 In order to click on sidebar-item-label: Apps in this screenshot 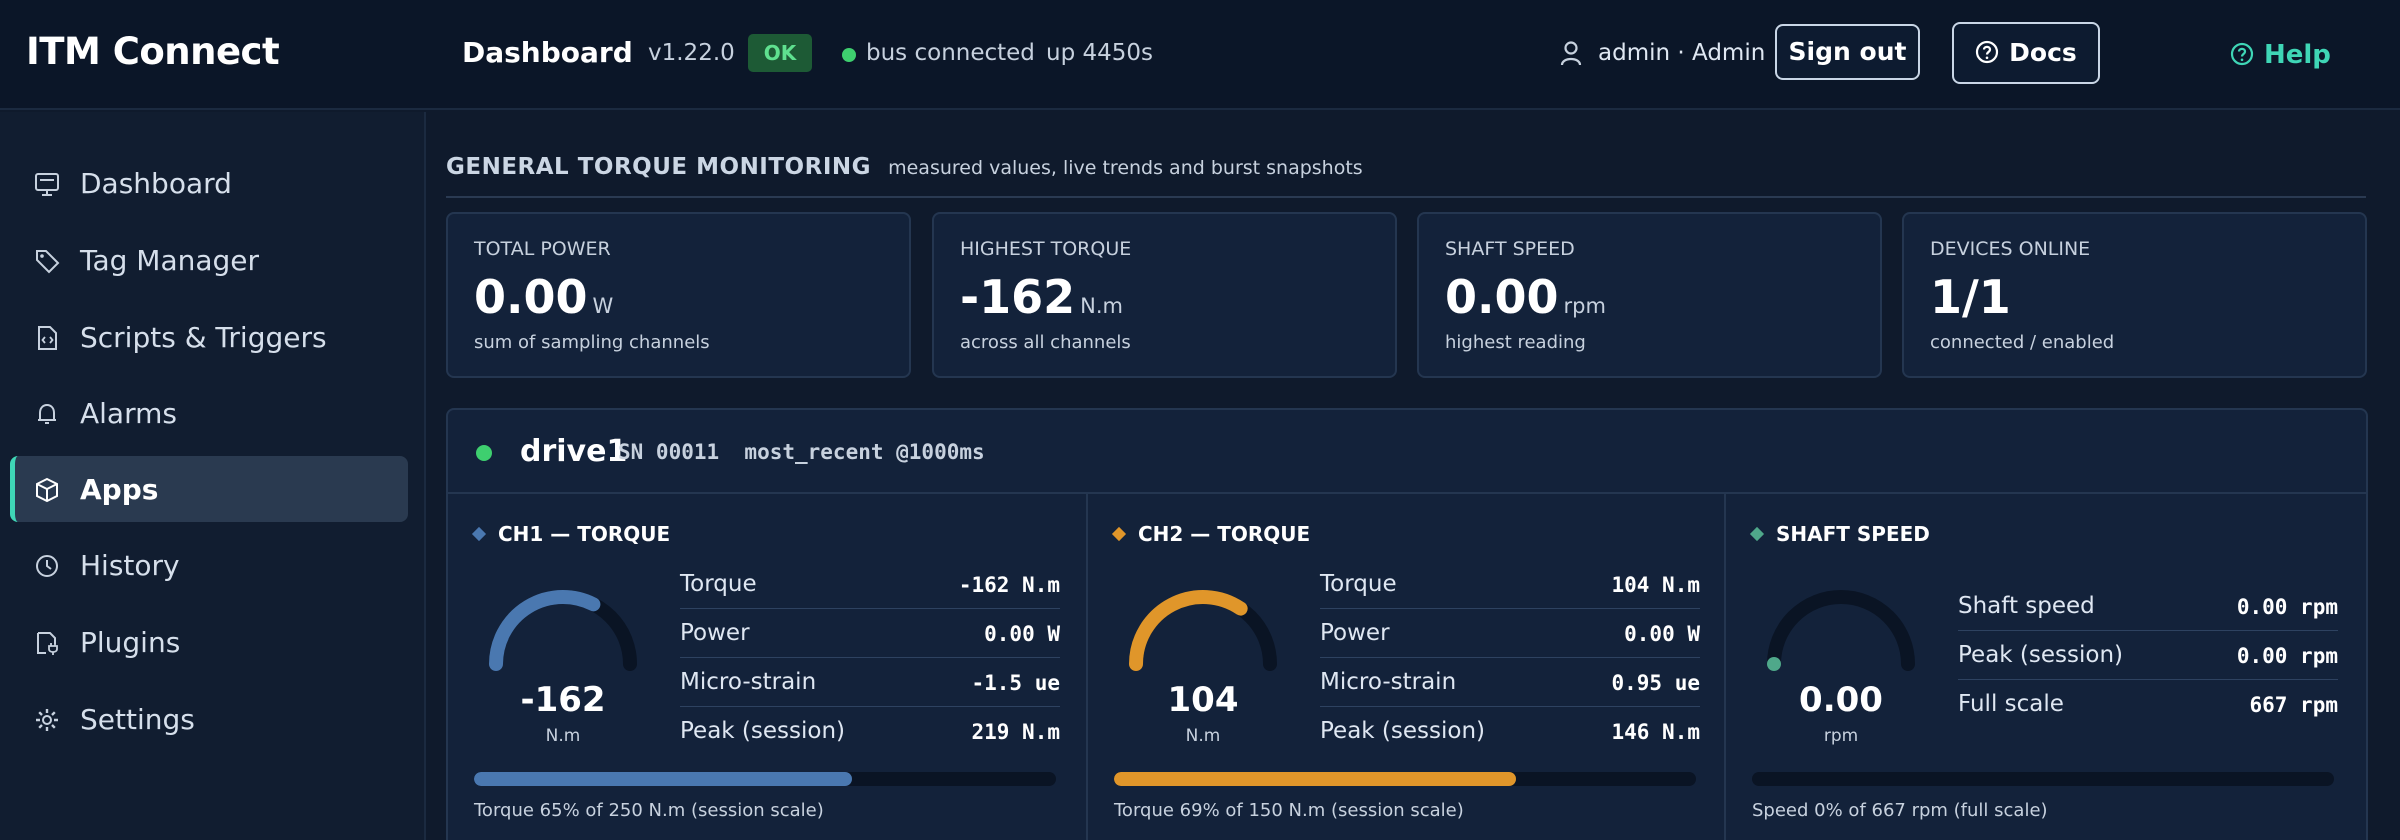, I will do `click(119, 489)`.